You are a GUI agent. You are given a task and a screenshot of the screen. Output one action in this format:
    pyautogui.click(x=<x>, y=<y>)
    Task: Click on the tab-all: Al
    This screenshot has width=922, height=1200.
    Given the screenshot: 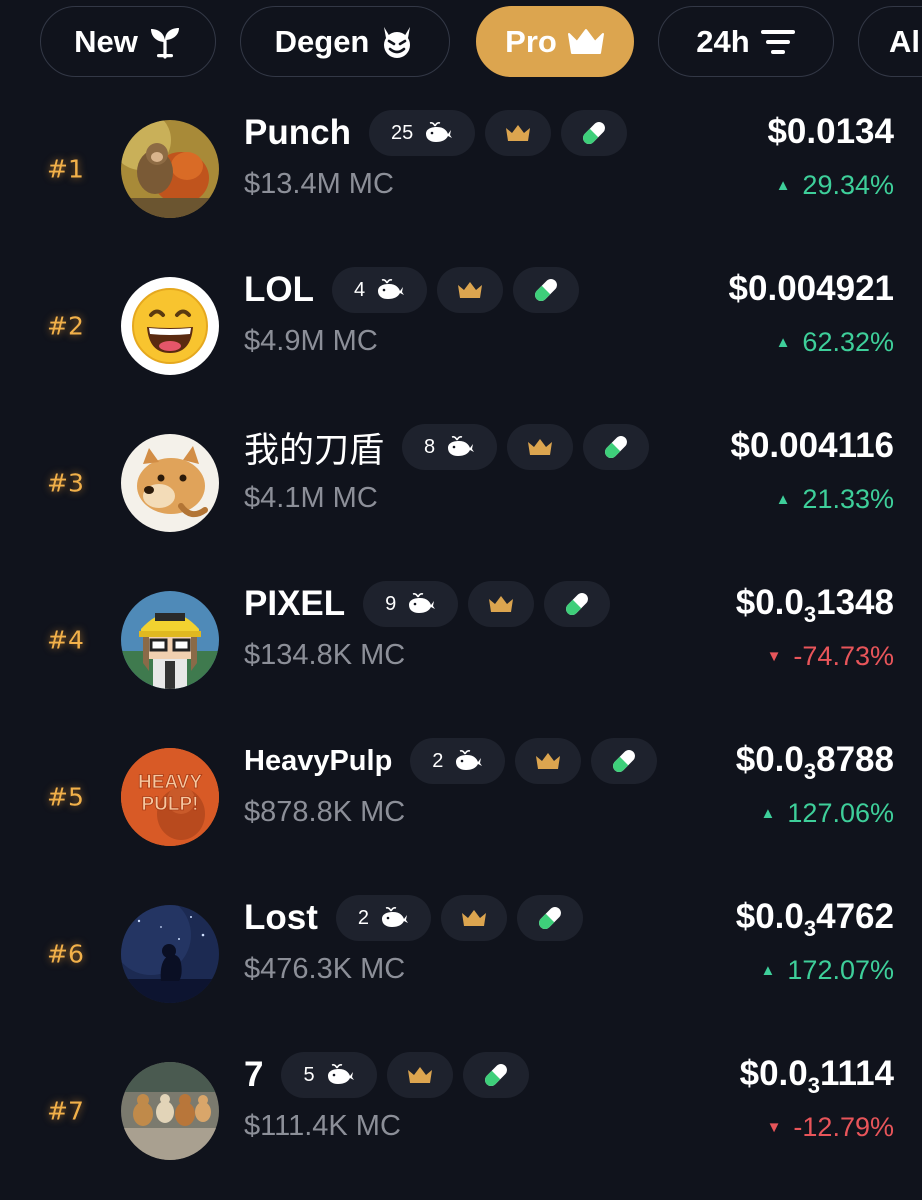 What is the action you would take?
    pyautogui.click(x=890, y=41)
    